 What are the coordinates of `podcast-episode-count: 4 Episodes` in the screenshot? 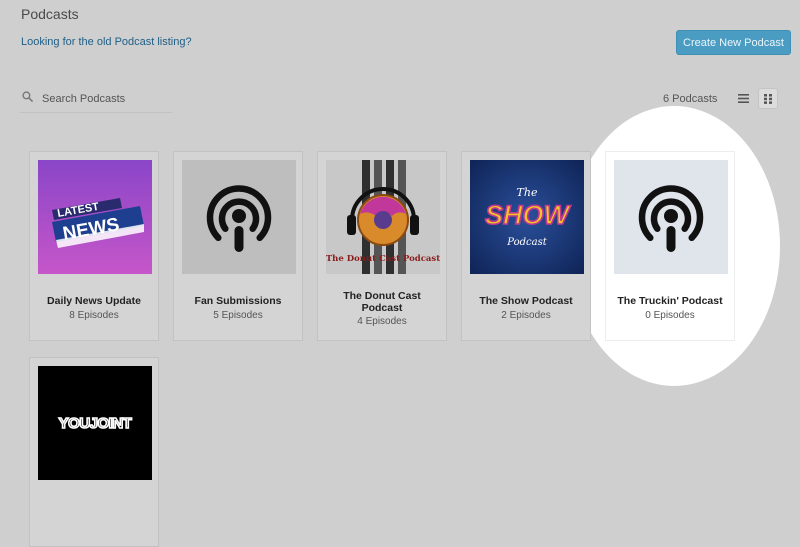 It's located at (382, 321).